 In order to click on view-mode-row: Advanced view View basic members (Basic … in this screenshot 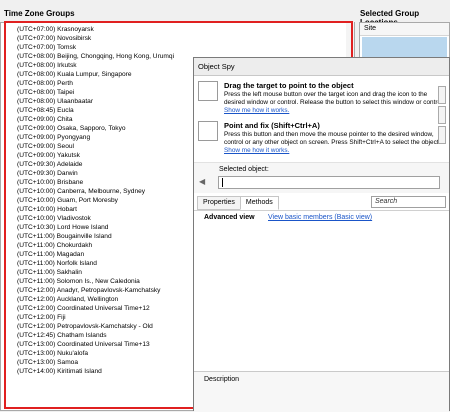, I will do `click(321, 217)`.